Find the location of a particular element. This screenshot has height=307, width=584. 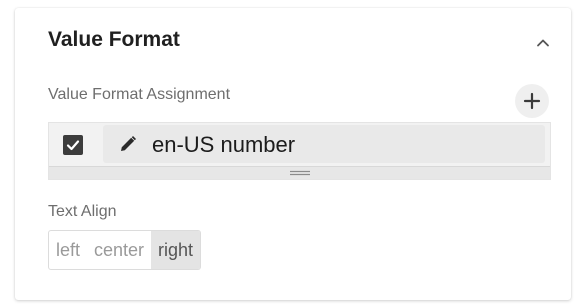

add-value-format-button is located at coordinates (532, 101).